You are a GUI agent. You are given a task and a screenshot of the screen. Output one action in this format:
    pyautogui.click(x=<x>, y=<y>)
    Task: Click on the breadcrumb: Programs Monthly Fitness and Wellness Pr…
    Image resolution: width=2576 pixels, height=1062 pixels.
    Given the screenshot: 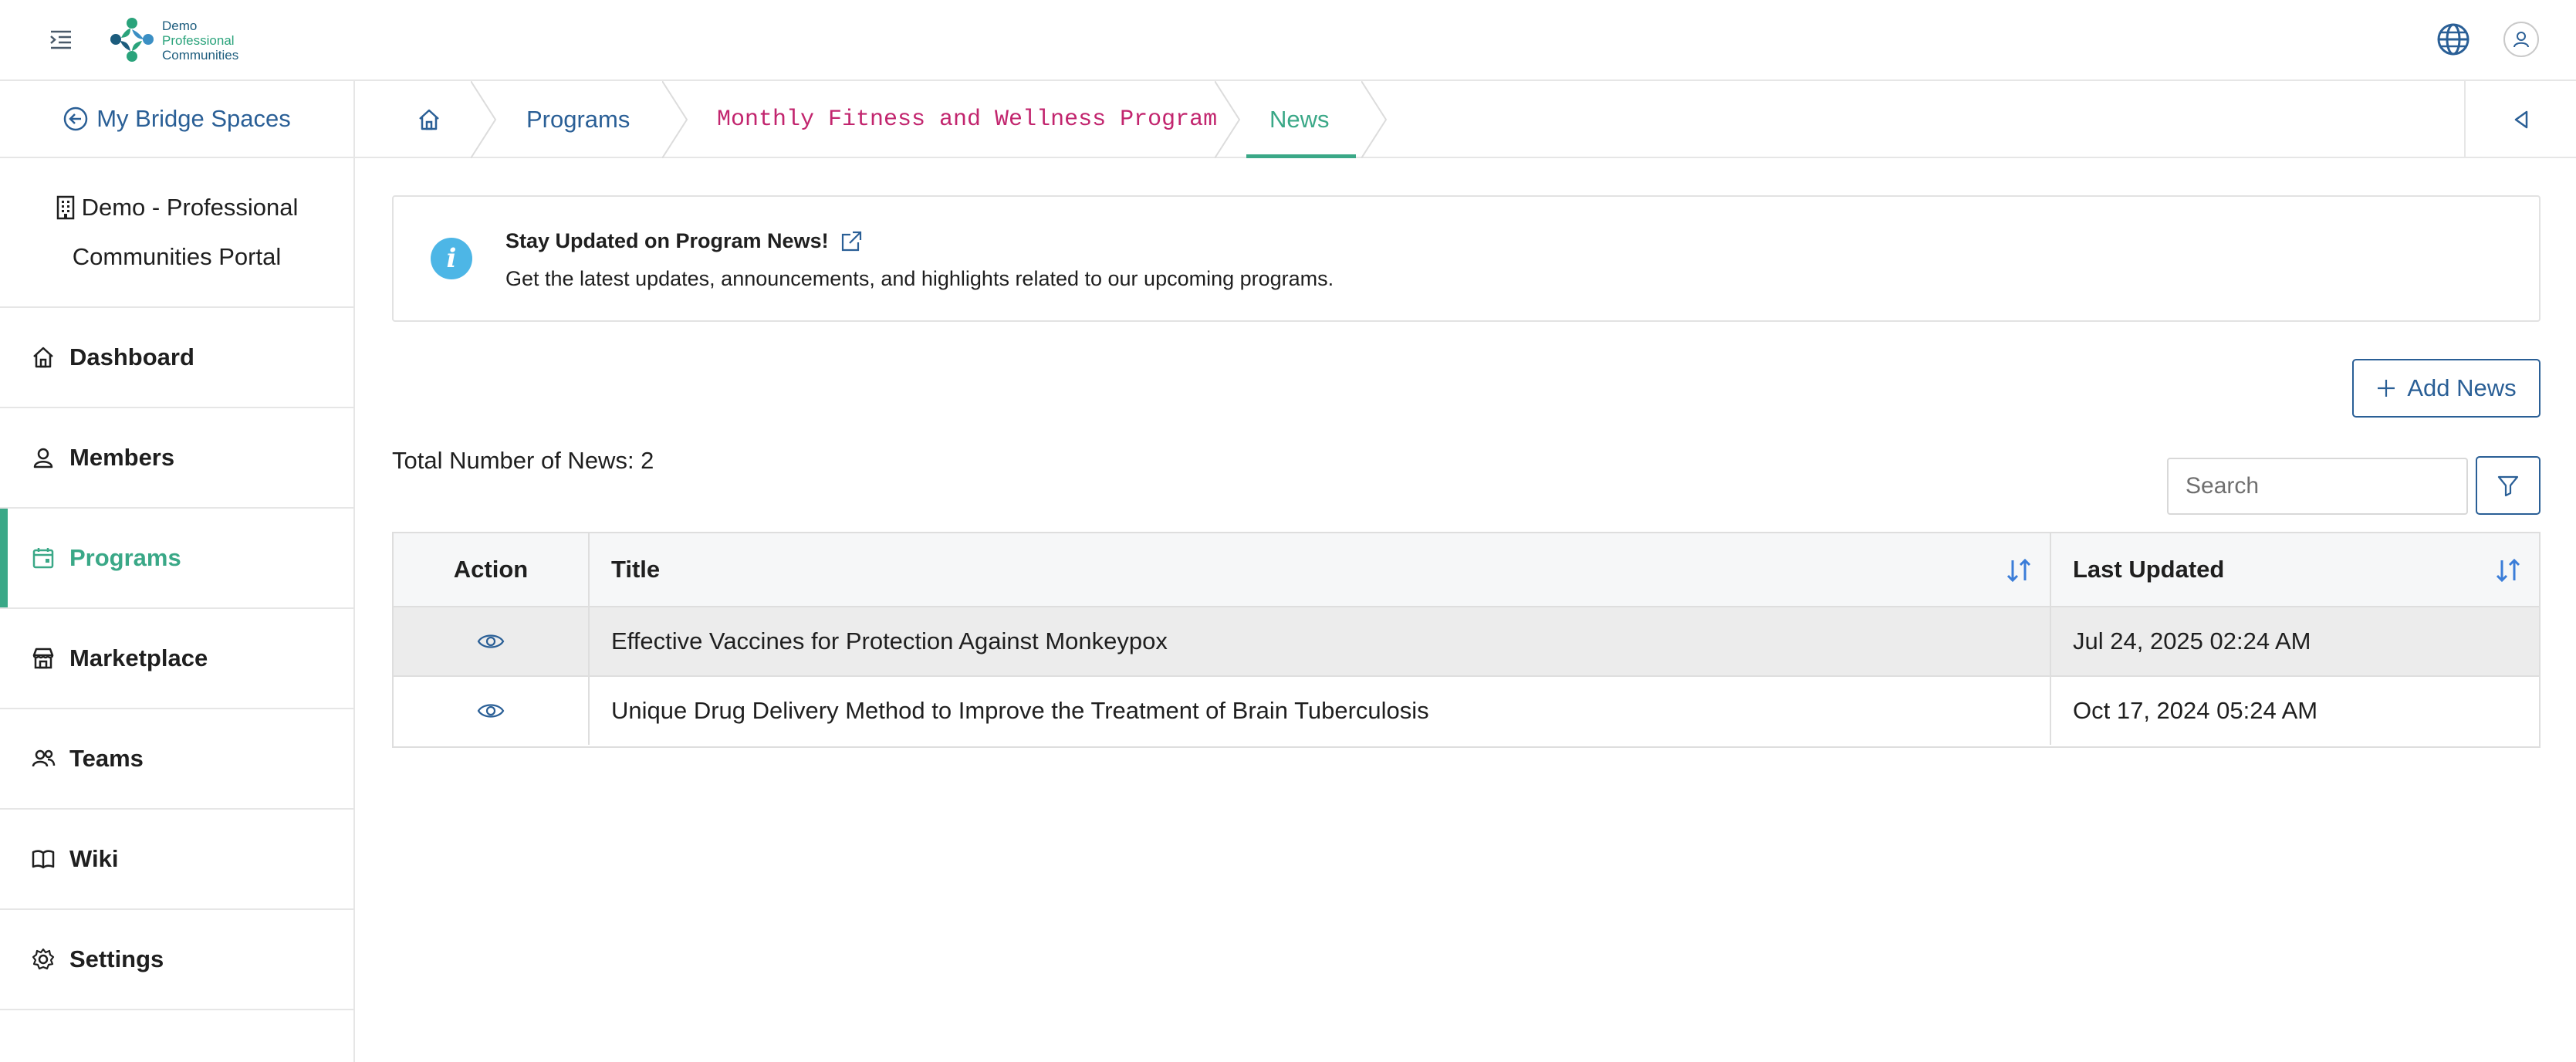 What is the action you would take?
    pyautogui.click(x=1465, y=120)
    